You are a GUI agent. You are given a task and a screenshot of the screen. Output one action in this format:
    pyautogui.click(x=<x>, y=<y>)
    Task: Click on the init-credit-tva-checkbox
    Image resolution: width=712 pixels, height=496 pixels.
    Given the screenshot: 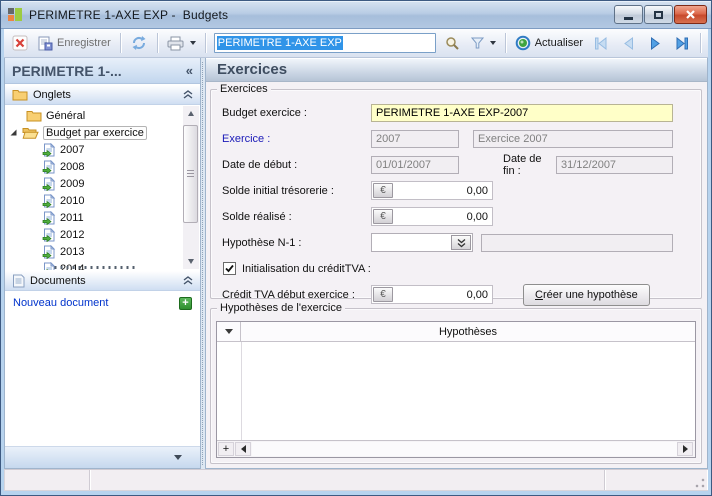 What is the action you would take?
    pyautogui.click(x=229, y=268)
    